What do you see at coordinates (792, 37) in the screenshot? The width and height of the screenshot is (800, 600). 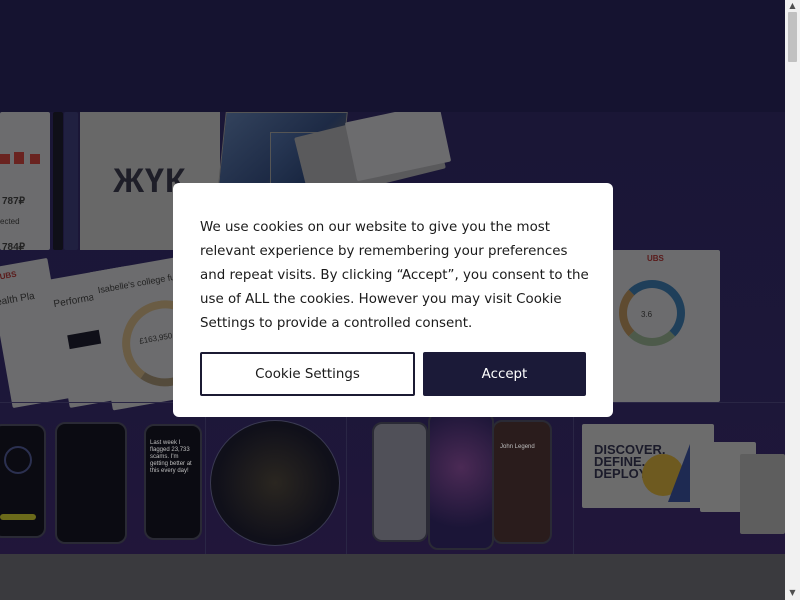 I see `scrollbar-thumb` at bounding box center [792, 37].